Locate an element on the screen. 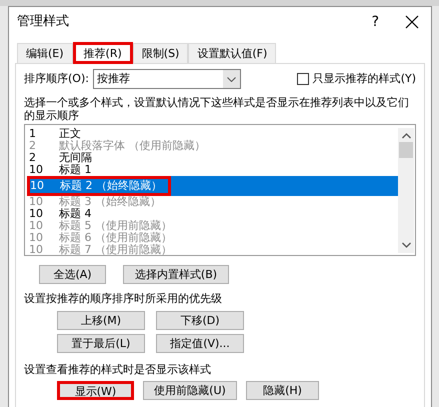  tab: 设置默认值(F) is located at coordinates (232, 53).